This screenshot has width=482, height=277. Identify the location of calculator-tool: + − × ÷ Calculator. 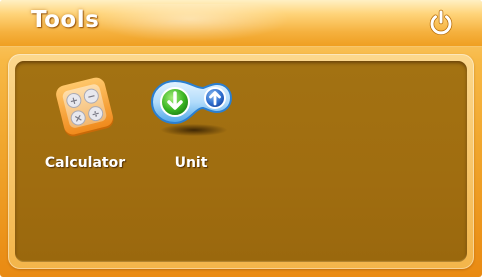
(85, 118).